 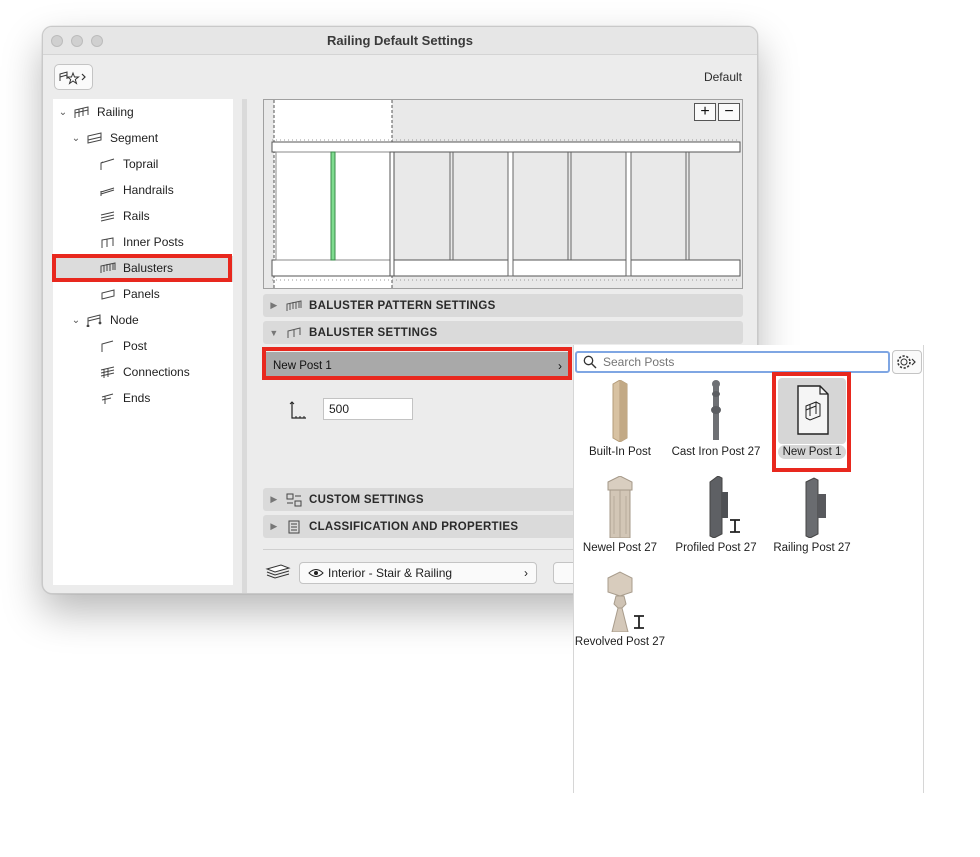 What do you see at coordinates (729, 112) in the screenshot?
I see `zoom-out-button: −` at bounding box center [729, 112].